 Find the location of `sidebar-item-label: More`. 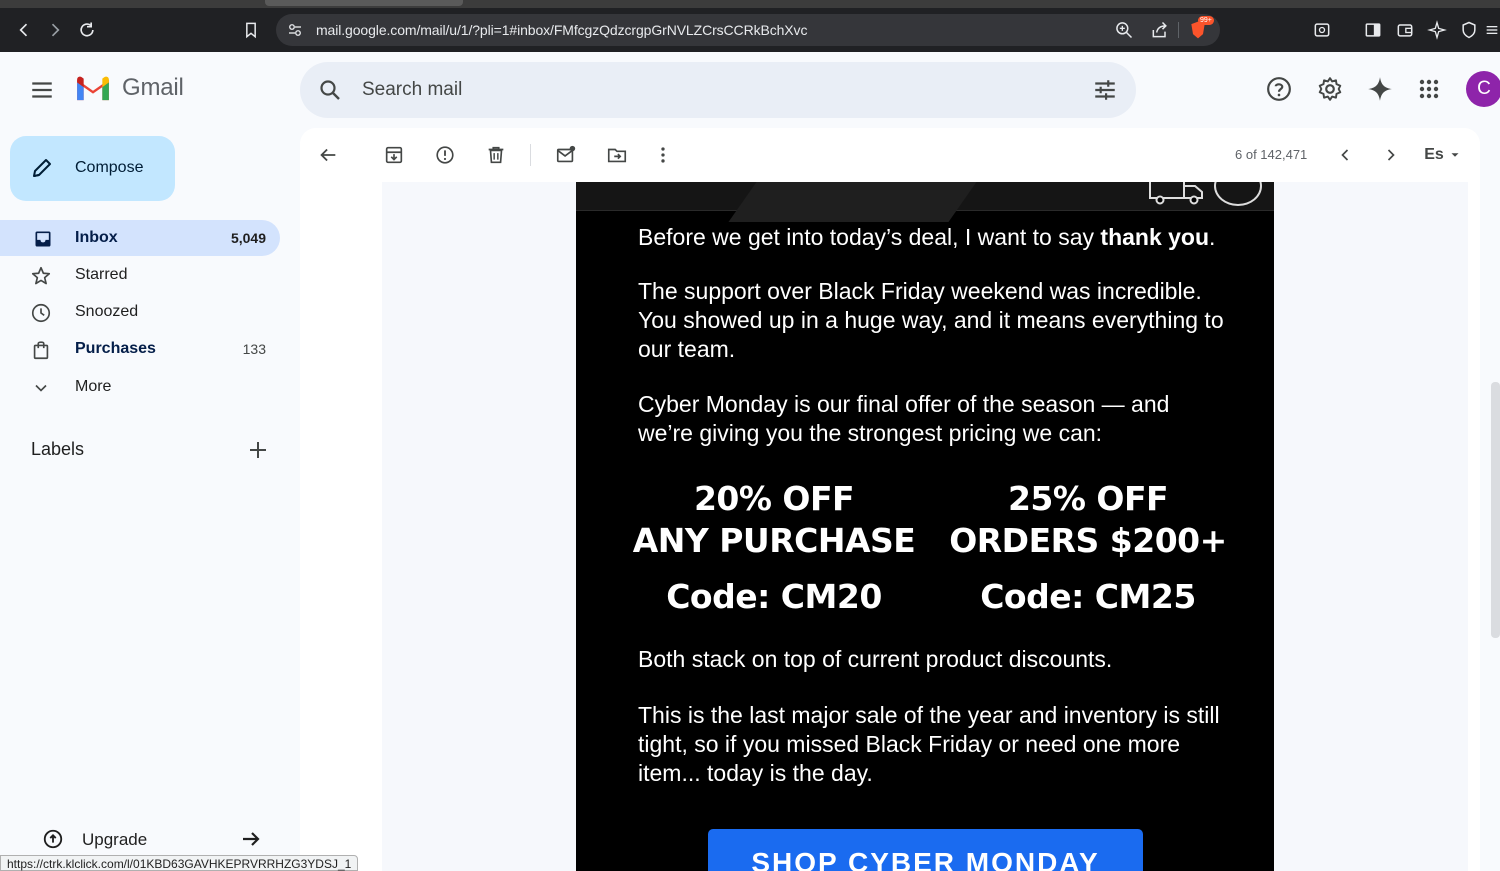

sidebar-item-label: More is located at coordinates (93, 386).